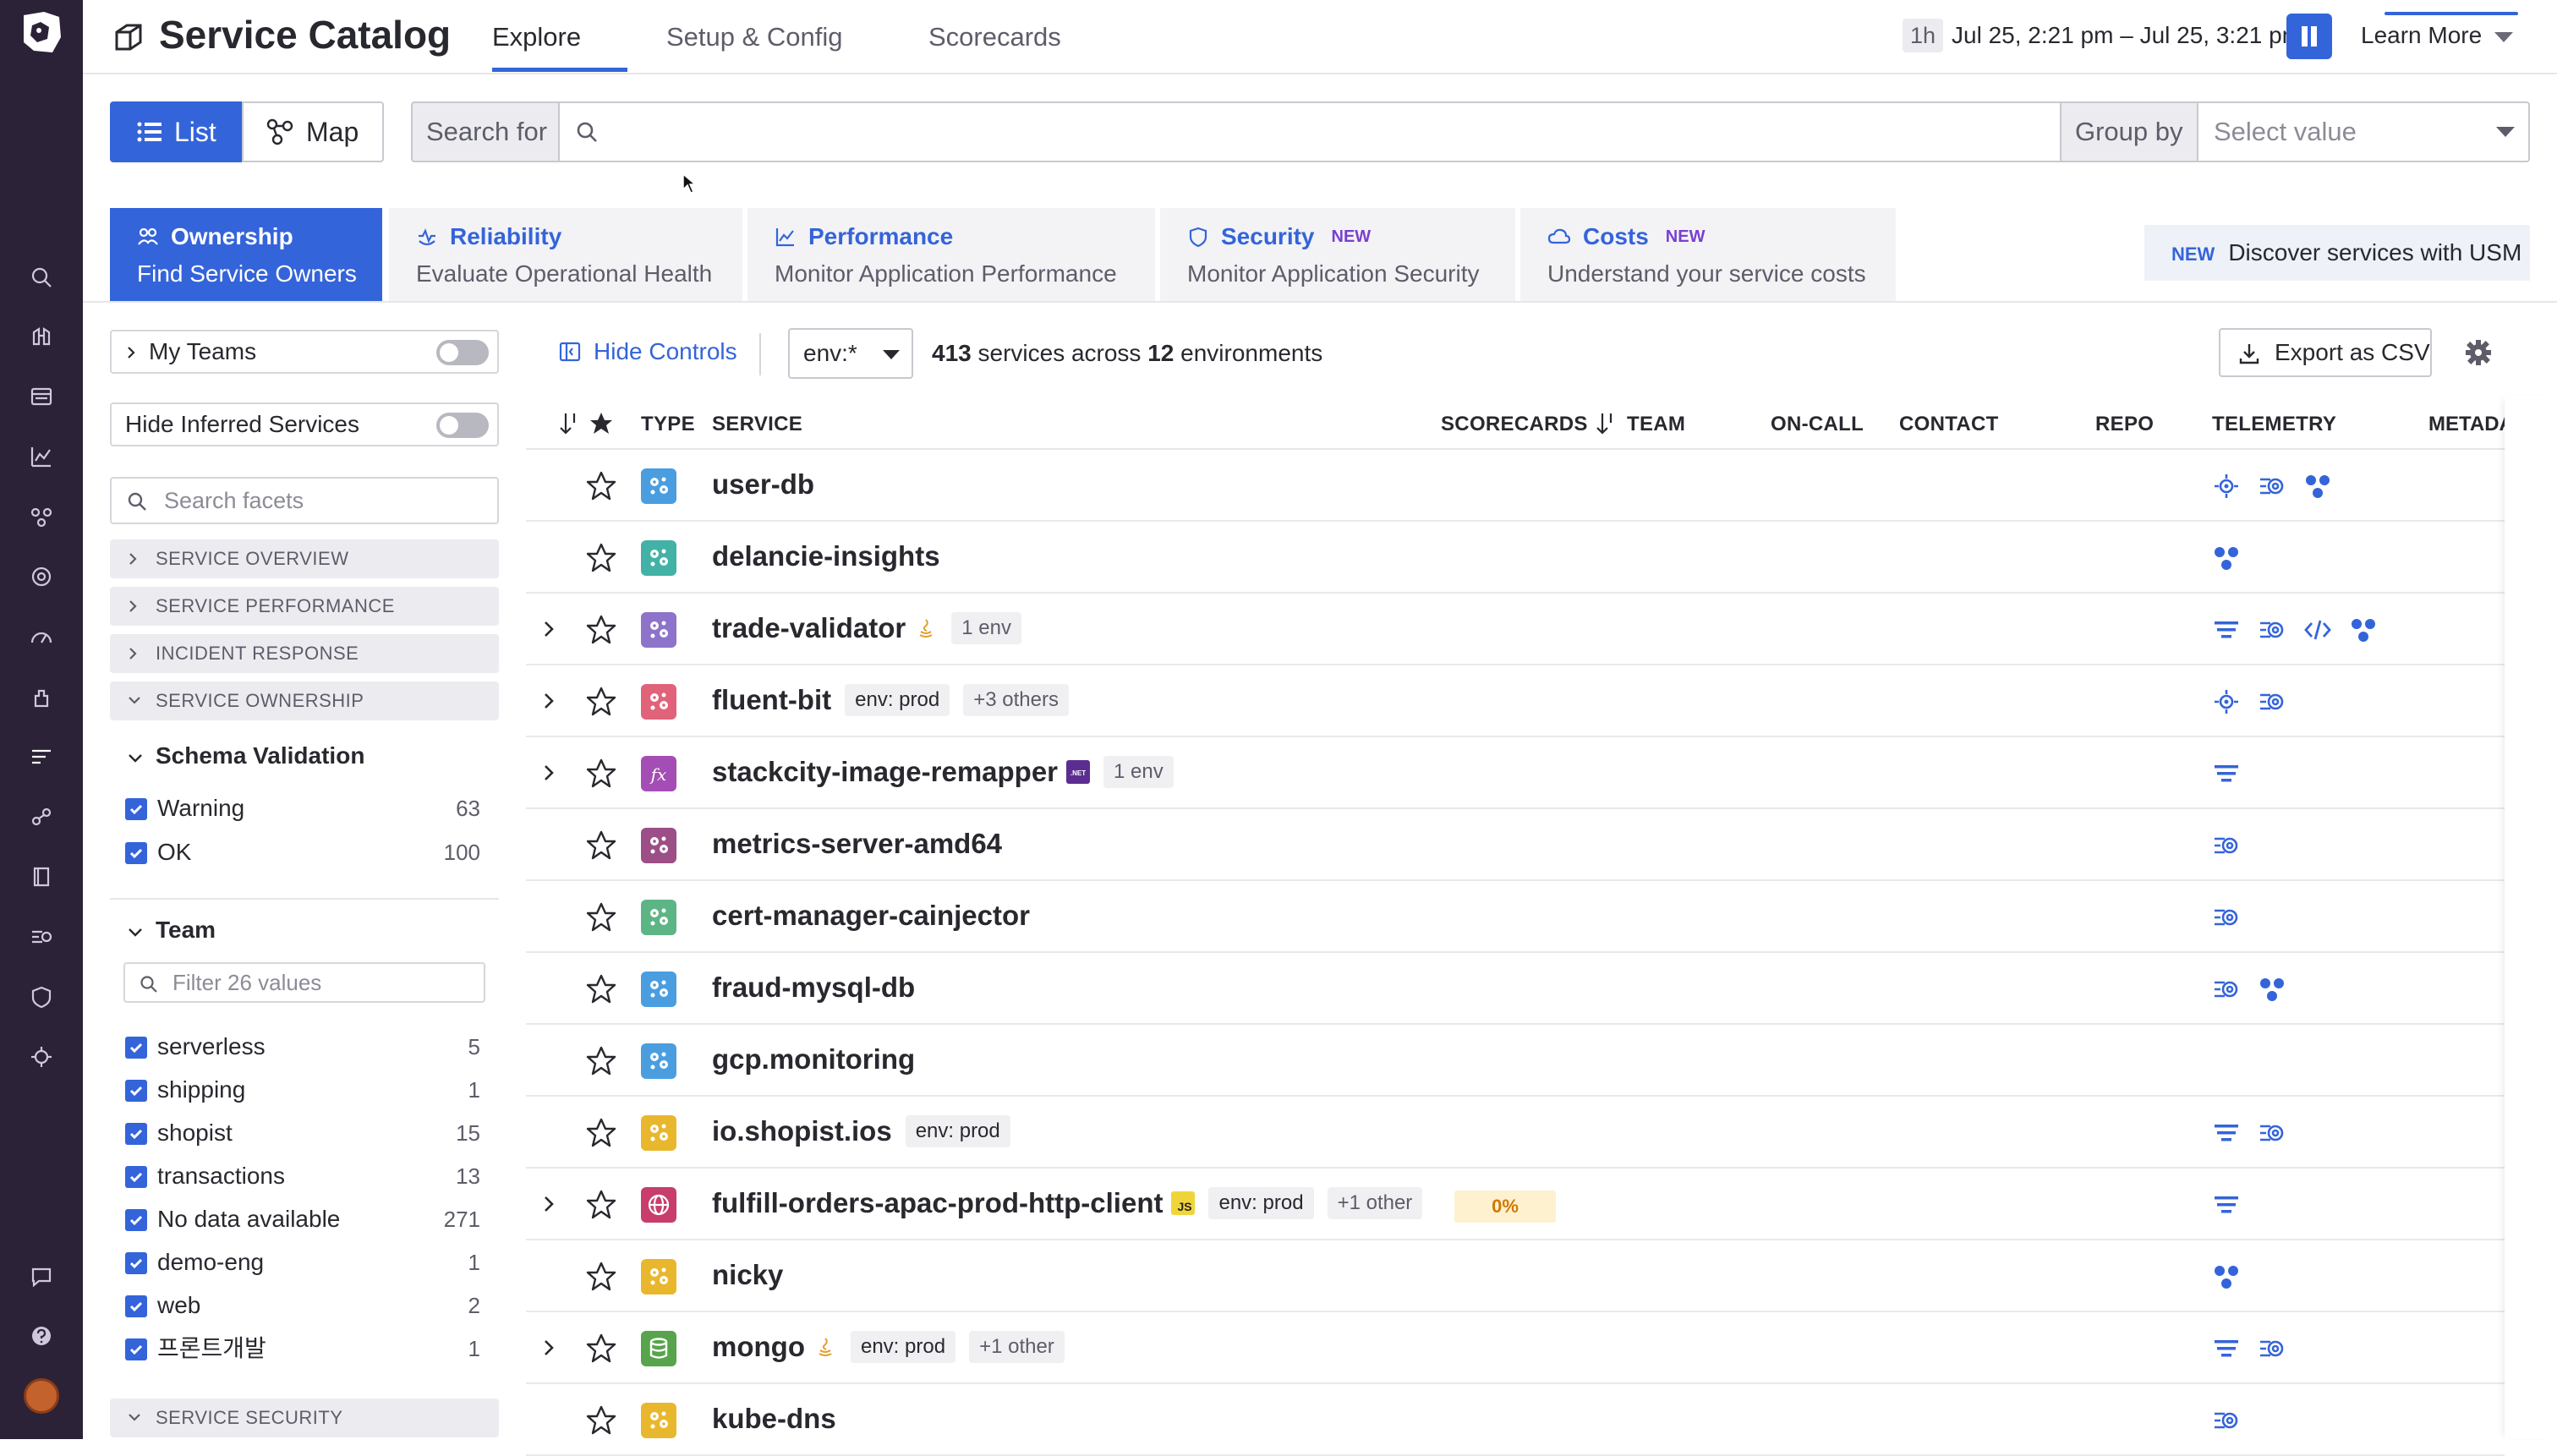 The height and width of the screenshot is (1456, 2557). What do you see at coordinates (1515, 701) in the screenshot?
I see `table-row: fluent-bit env: prod +3 others` at bounding box center [1515, 701].